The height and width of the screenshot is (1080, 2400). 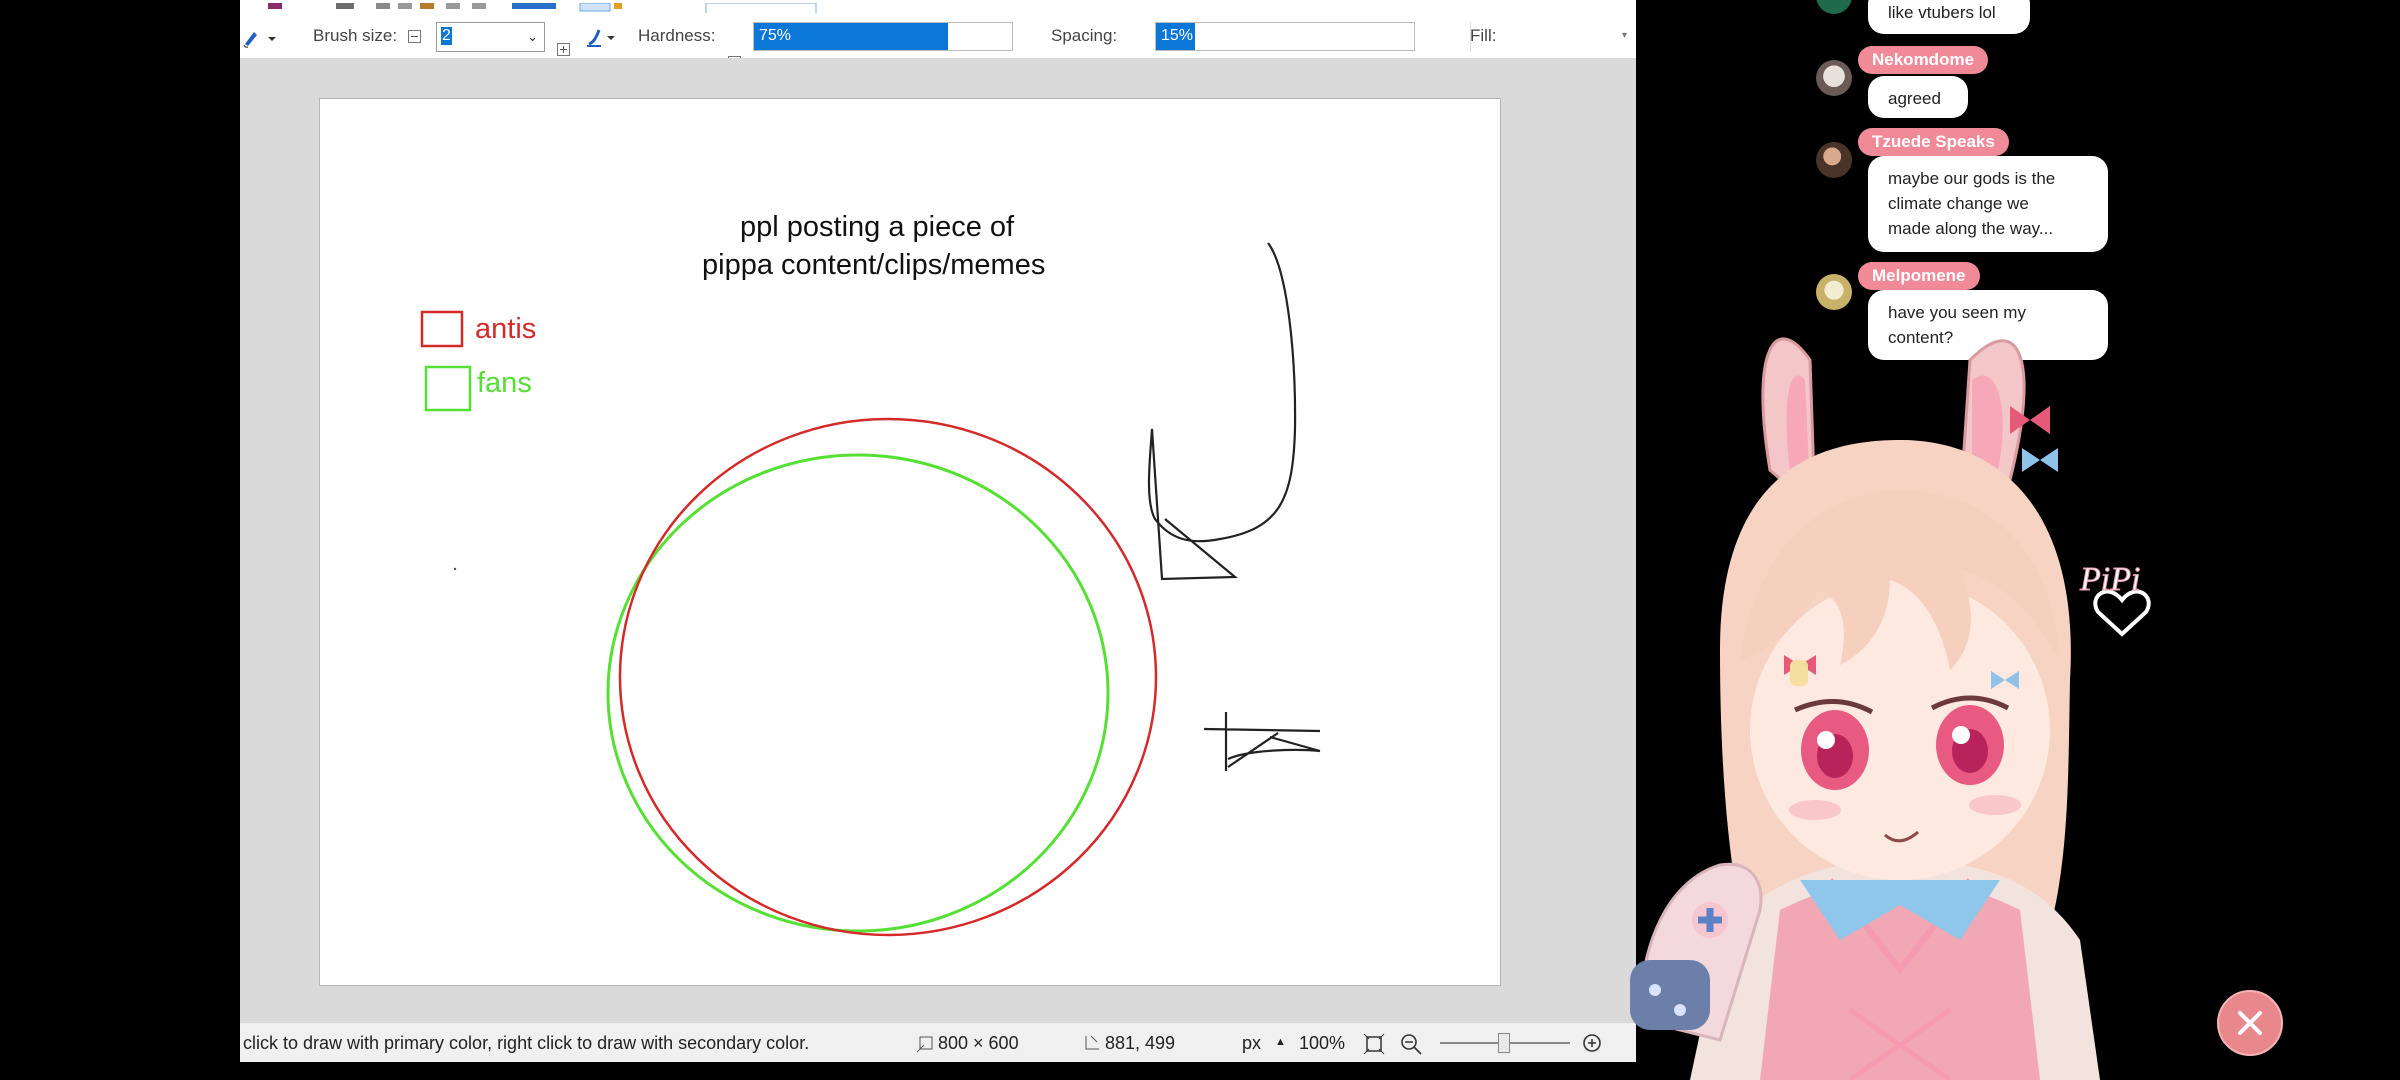 What do you see at coordinates (1374, 1046) in the screenshot?
I see `fit-window-icon` at bounding box center [1374, 1046].